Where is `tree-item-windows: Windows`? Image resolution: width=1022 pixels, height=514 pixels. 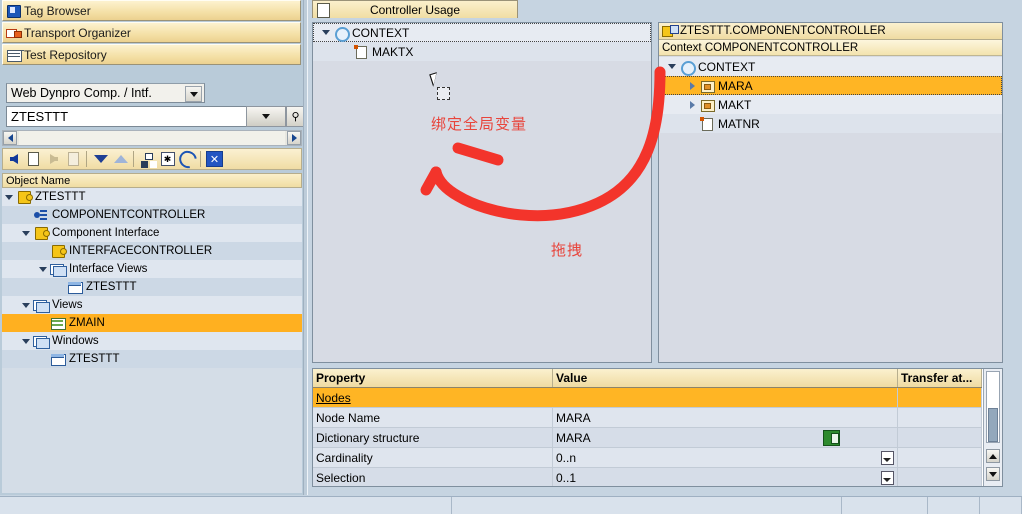 tree-item-windows: Windows is located at coordinates (152, 341).